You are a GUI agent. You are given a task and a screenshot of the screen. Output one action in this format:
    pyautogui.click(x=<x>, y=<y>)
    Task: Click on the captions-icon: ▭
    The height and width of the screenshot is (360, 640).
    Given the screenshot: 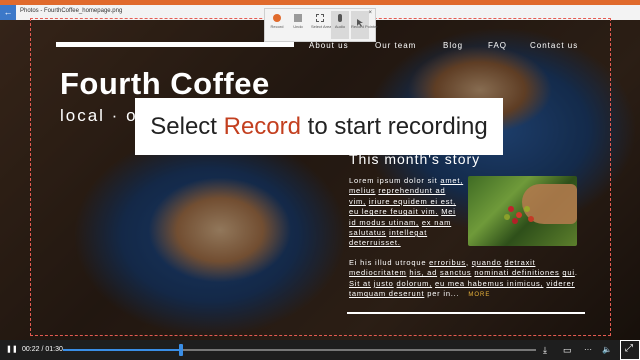 What is the action you would take?
    pyautogui.click(x=567, y=350)
    